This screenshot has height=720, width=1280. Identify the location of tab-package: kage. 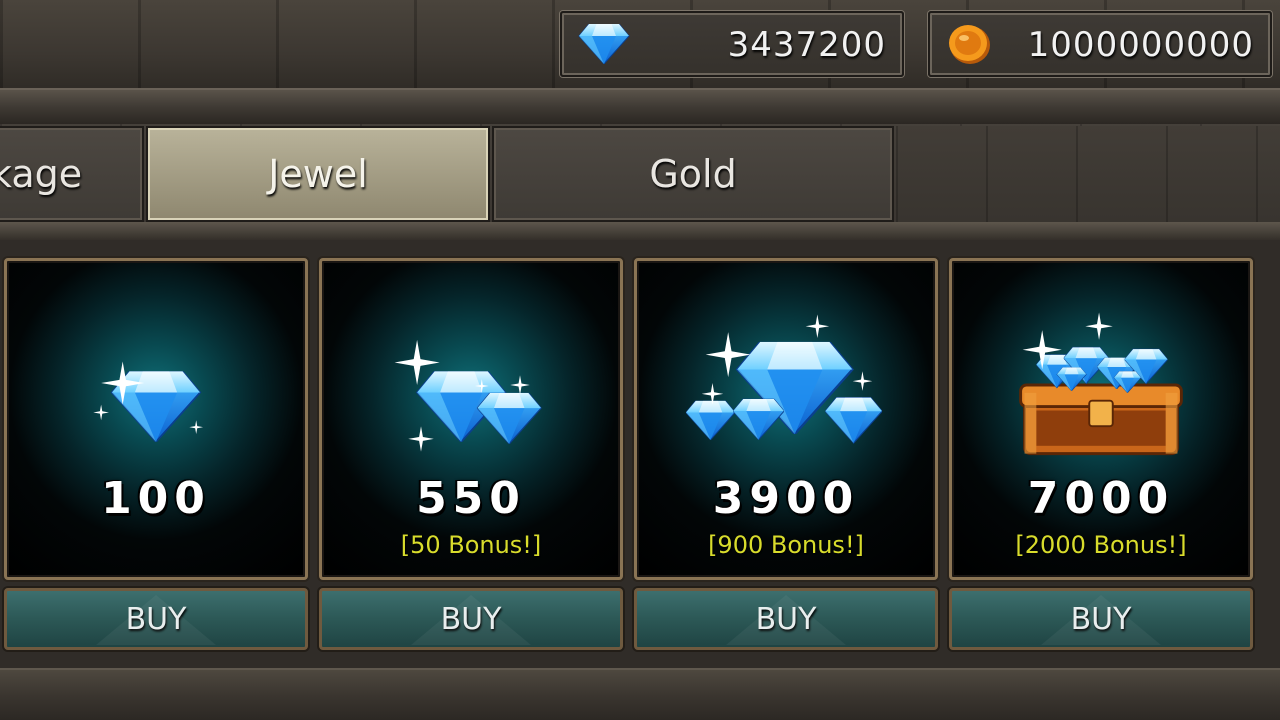
(72, 174).